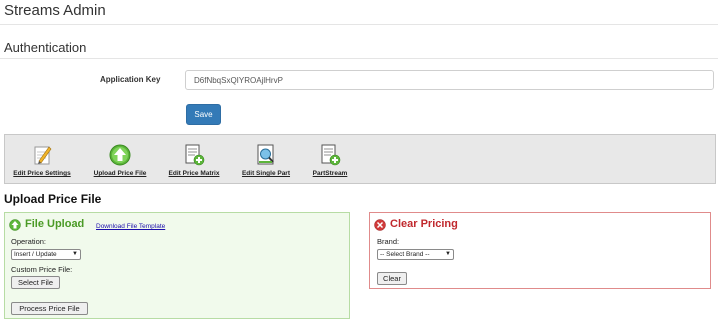  I want to click on application-key-label: Application Key, so click(130, 79).